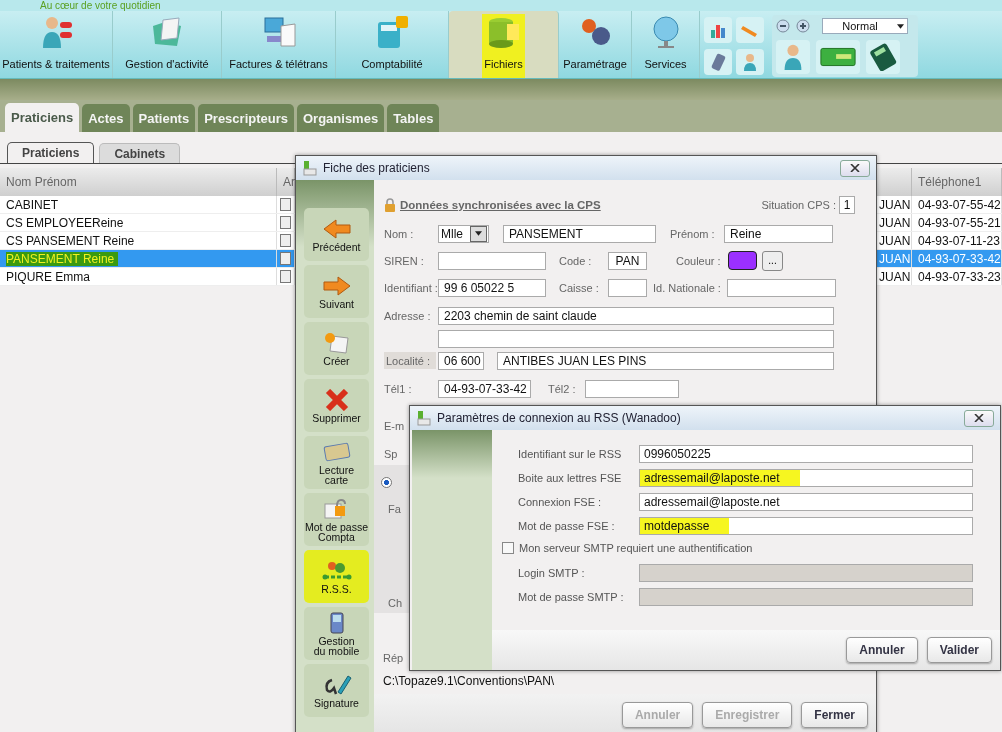 Image resolution: width=1002 pixels, height=732 pixels. Describe the element at coordinates (636, 315) in the screenshot. I see `text-field: 2203 chemin de saint claude` at that location.